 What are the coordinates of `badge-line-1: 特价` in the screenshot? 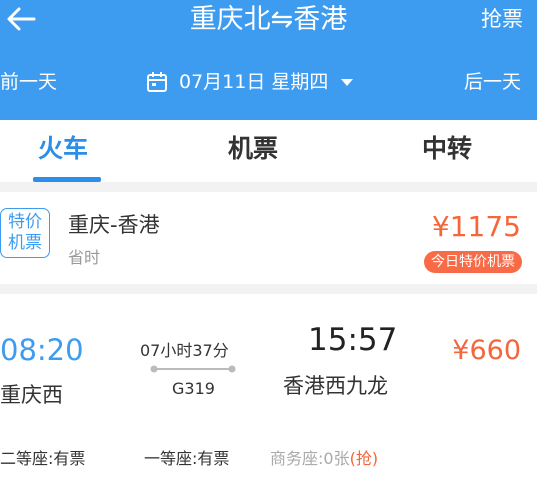 It's located at (25, 222).